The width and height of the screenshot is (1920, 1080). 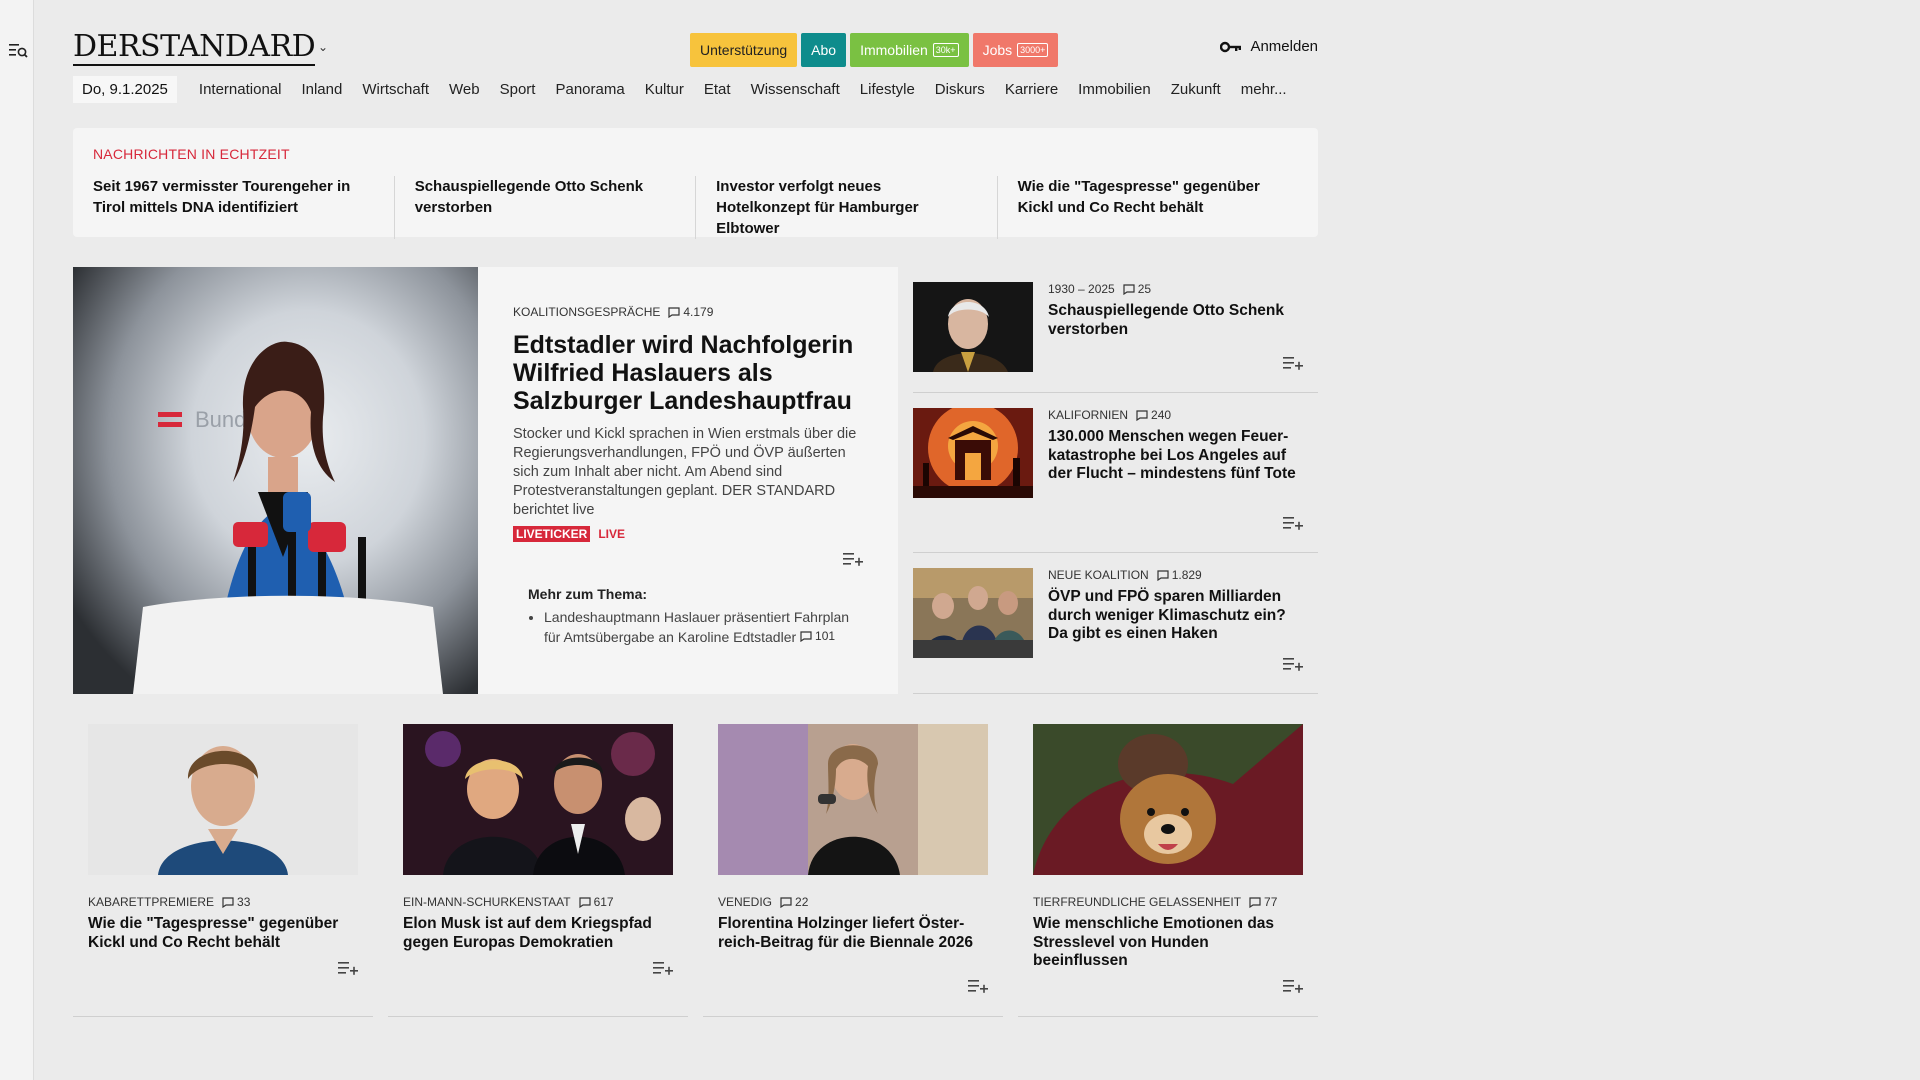 What do you see at coordinates (544, 207) in the screenshot?
I see `ticker-item: Schauspiellegende Otto Schenk verstorben` at bounding box center [544, 207].